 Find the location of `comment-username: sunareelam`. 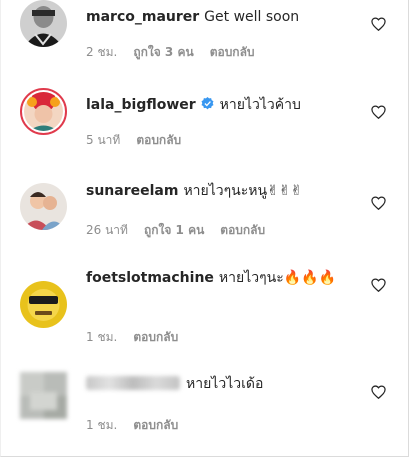

comment-username: sunareelam is located at coordinates (132, 191).